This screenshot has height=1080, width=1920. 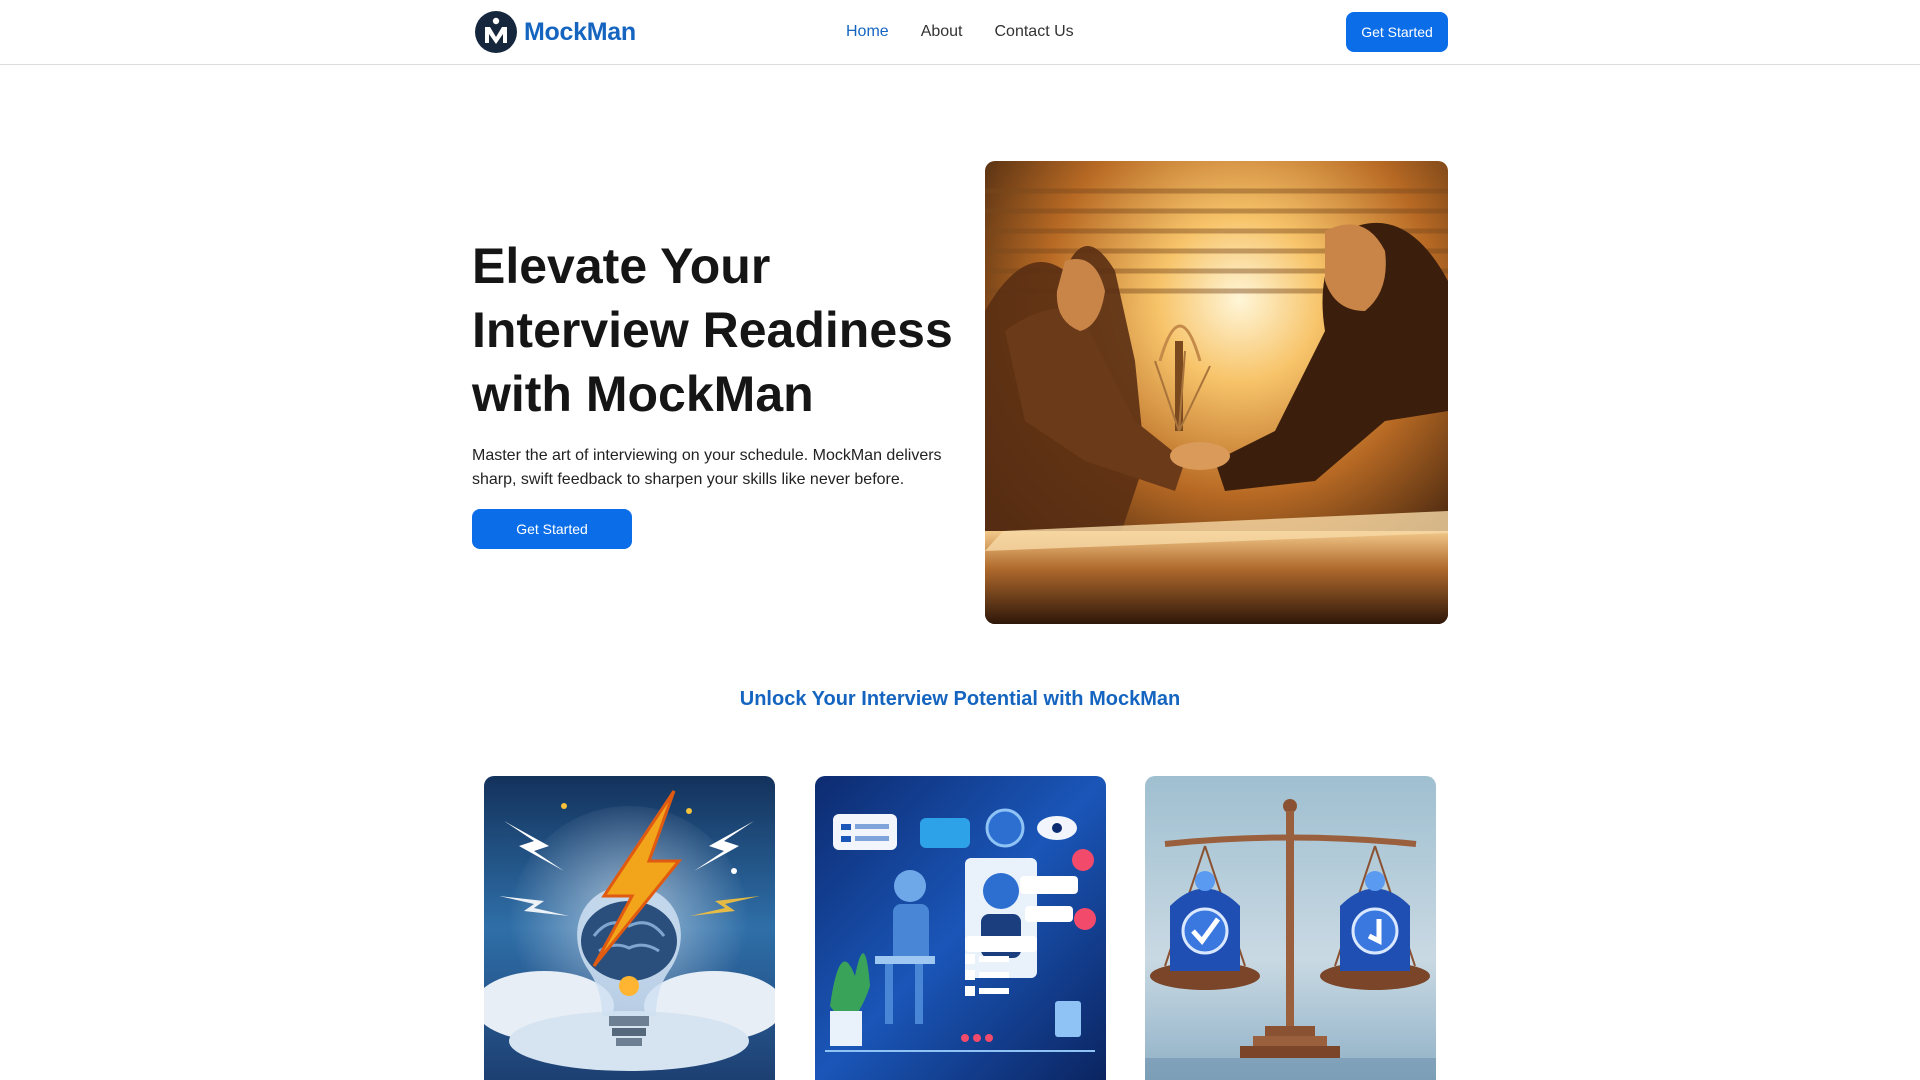 I want to click on interview-handshake-image, so click(x=1216, y=392).